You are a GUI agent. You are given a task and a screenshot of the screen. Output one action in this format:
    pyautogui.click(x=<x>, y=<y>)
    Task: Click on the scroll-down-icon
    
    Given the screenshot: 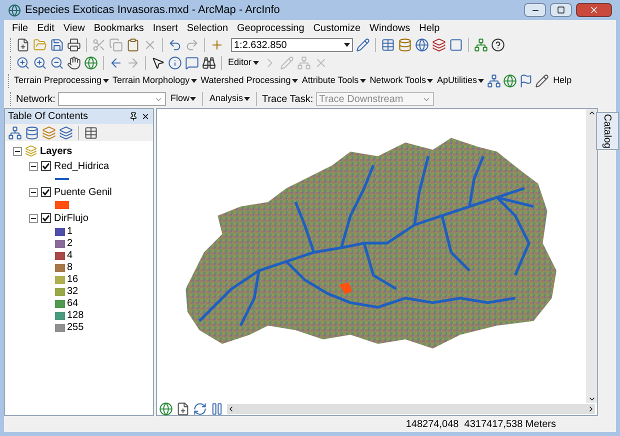 What is the action you would take?
    pyautogui.click(x=592, y=399)
    